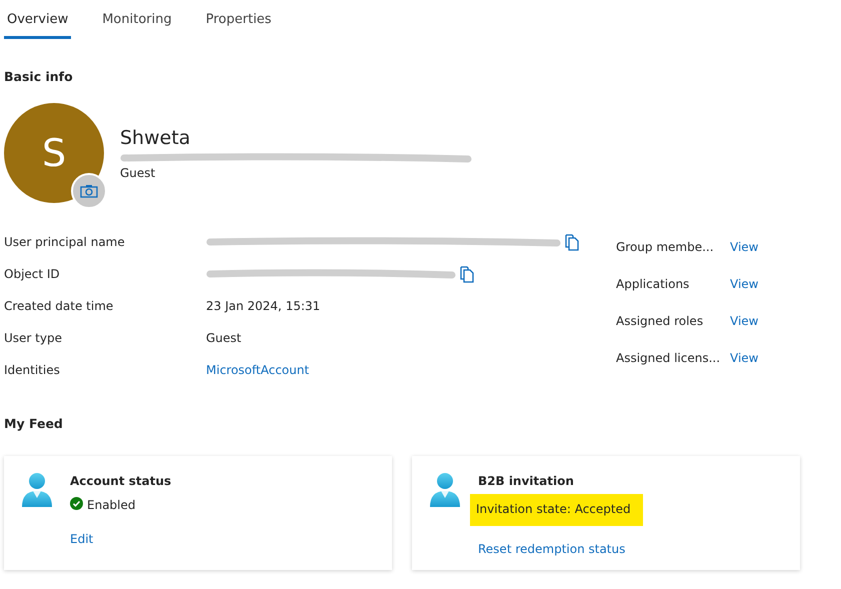 This screenshot has height=589, width=841. I want to click on property-value: Guest, so click(224, 338).